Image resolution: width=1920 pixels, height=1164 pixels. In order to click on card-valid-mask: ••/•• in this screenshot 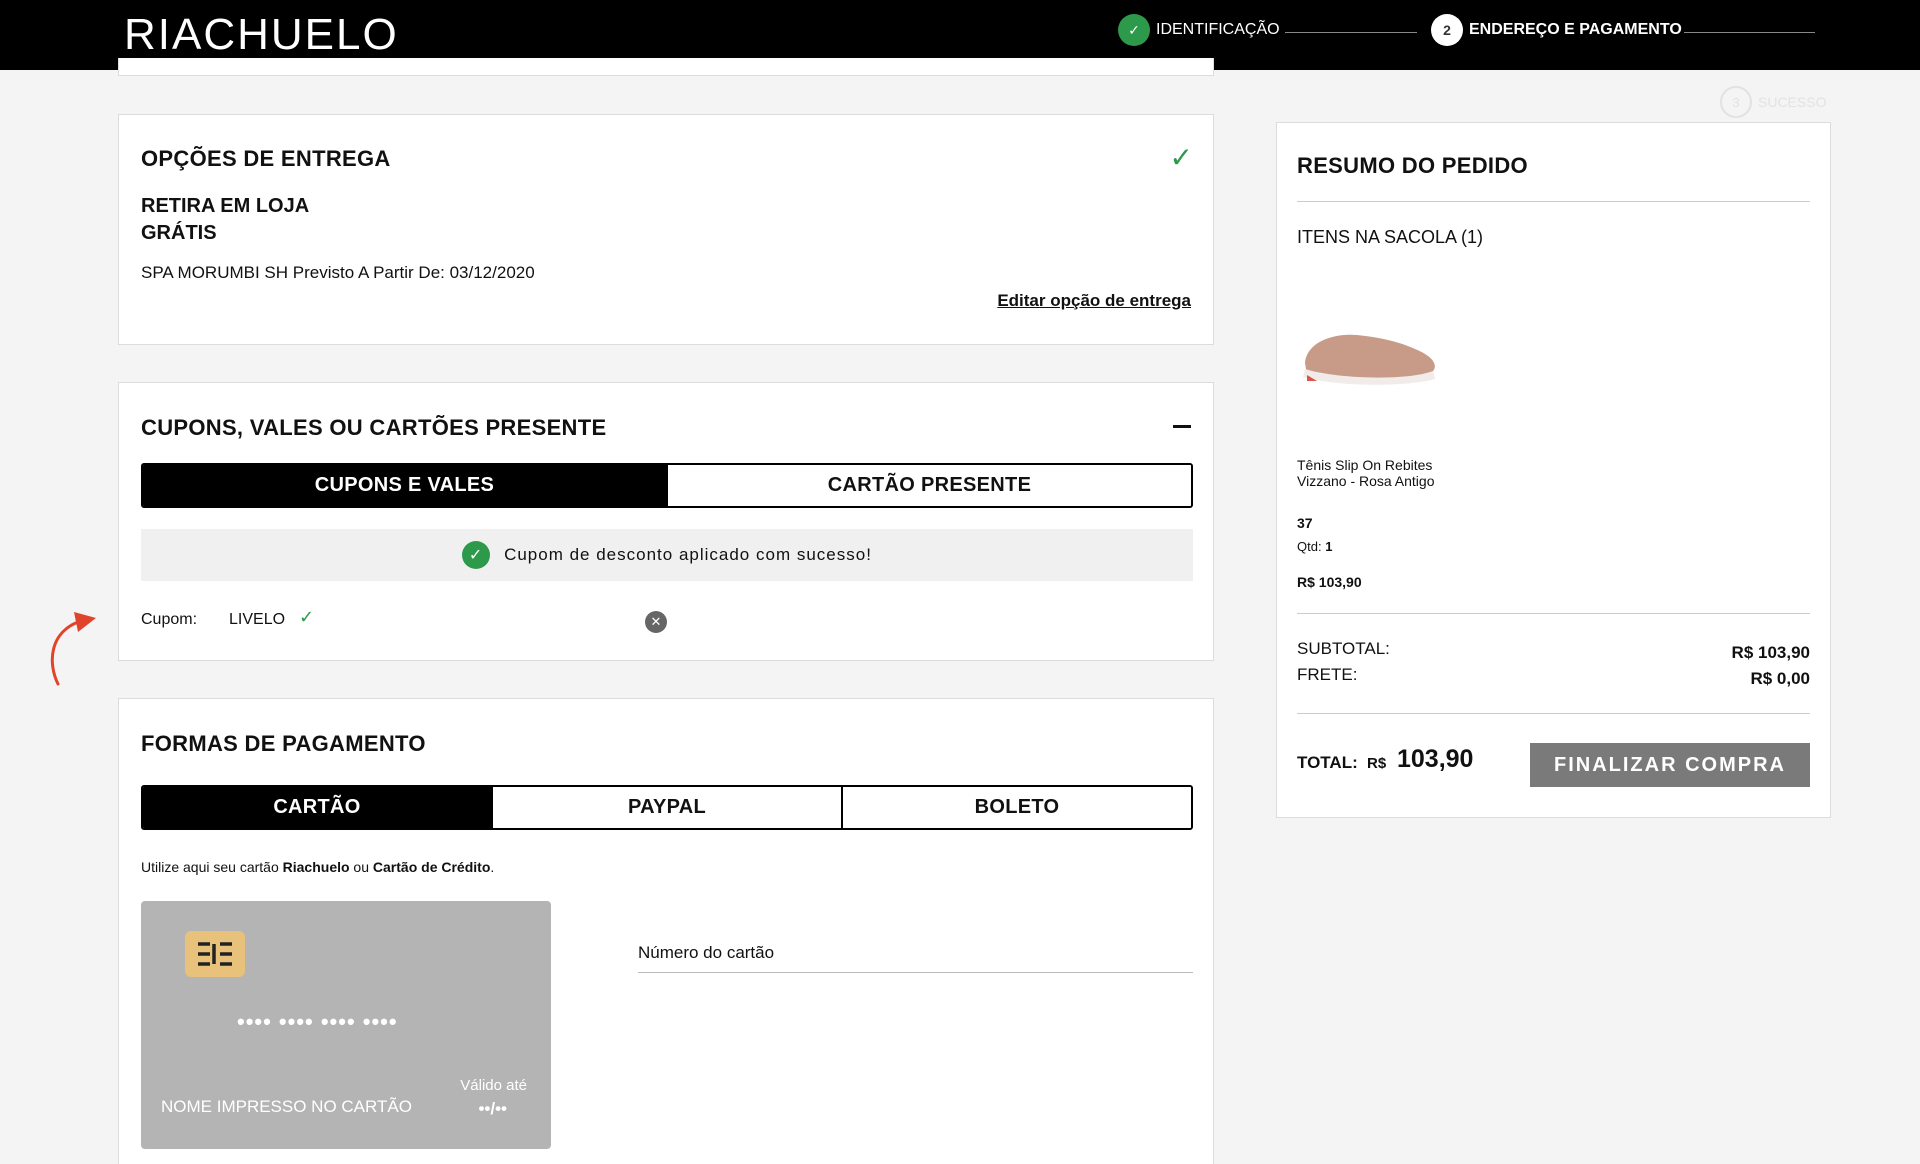, I will do `click(492, 1108)`.